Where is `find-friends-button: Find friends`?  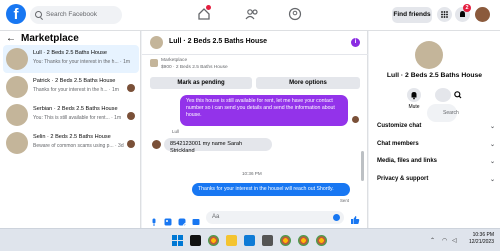 find-friends-button: Find friends is located at coordinates (412, 15).